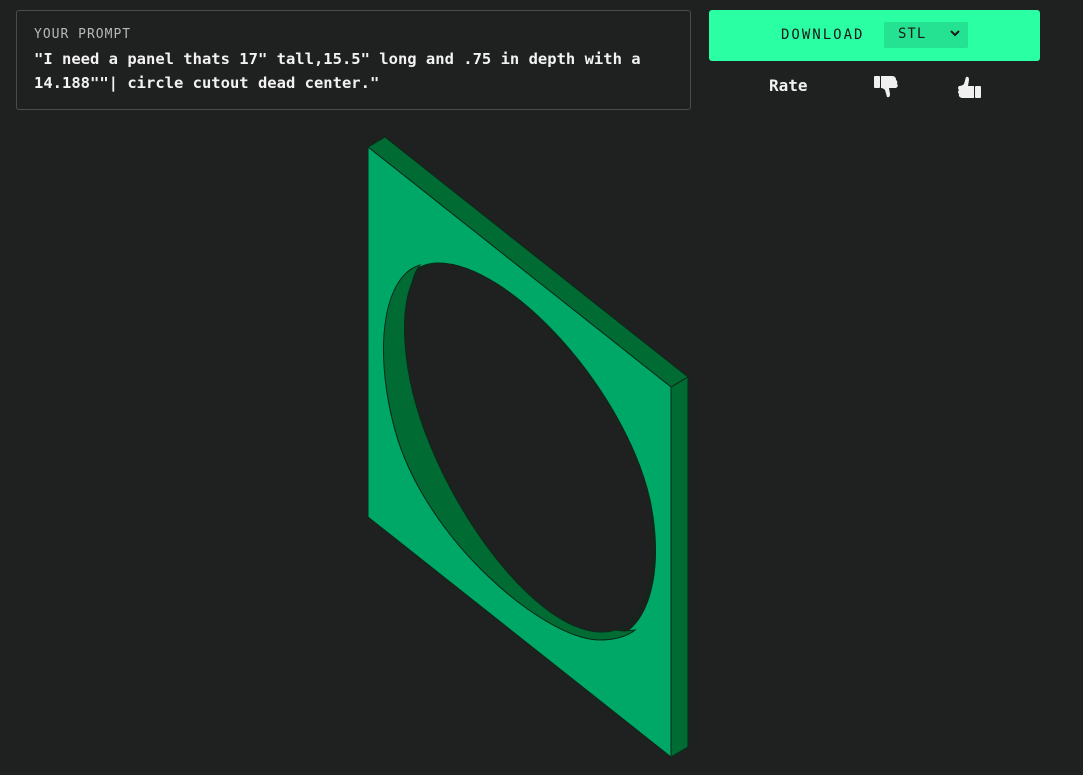 Image resolution: width=1083 pixels, height=775 pixels. I want to click on format-selected-value: STL, so click(912, 34).